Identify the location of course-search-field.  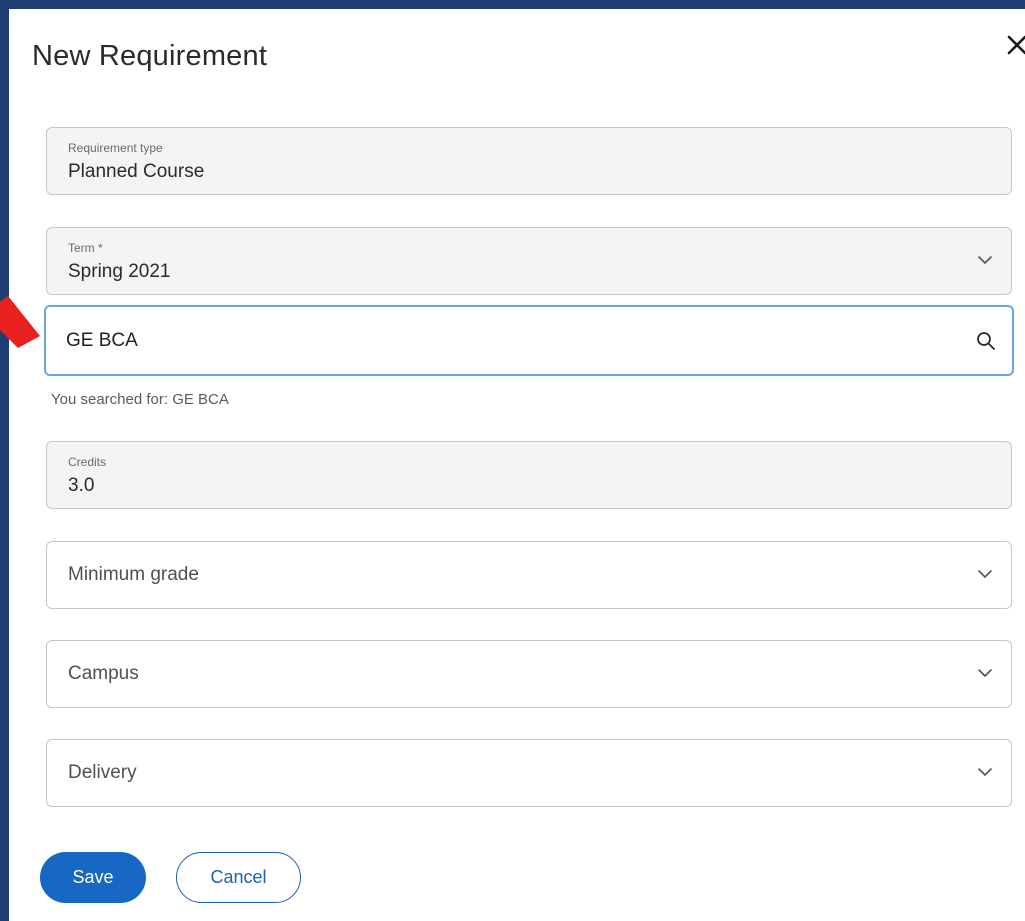
(529, 340).